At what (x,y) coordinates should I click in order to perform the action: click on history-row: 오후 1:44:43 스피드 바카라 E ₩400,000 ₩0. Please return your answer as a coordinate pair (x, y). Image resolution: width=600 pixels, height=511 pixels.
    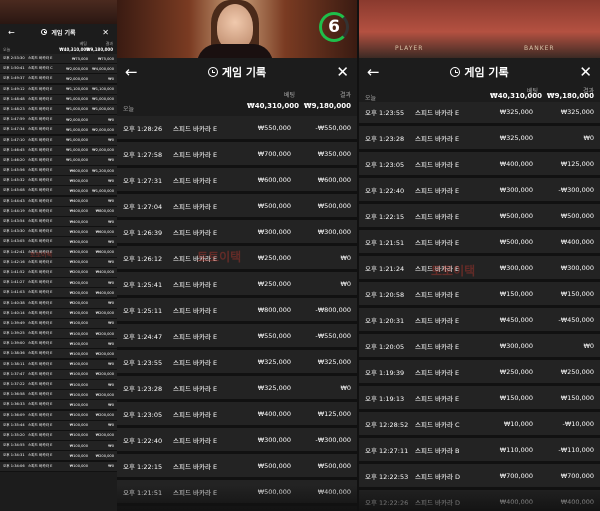
    Looking at the image, I should click on (58, 201).